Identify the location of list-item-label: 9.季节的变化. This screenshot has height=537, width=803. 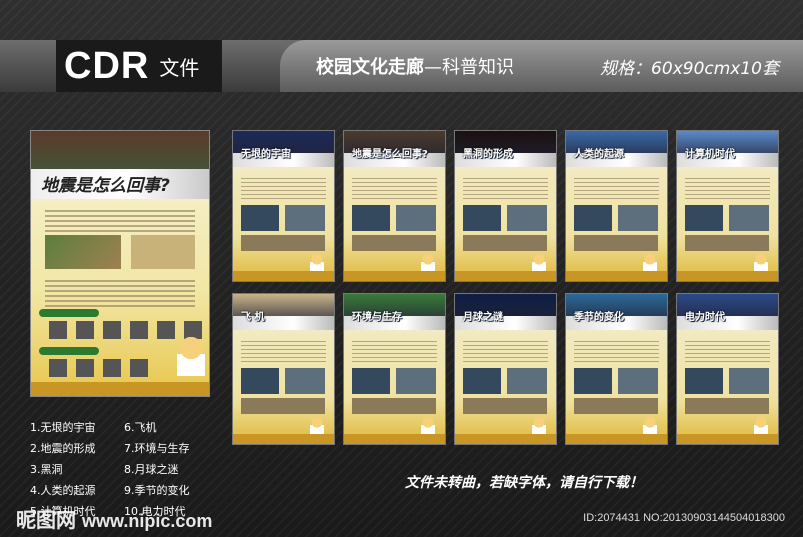
(157, 490).